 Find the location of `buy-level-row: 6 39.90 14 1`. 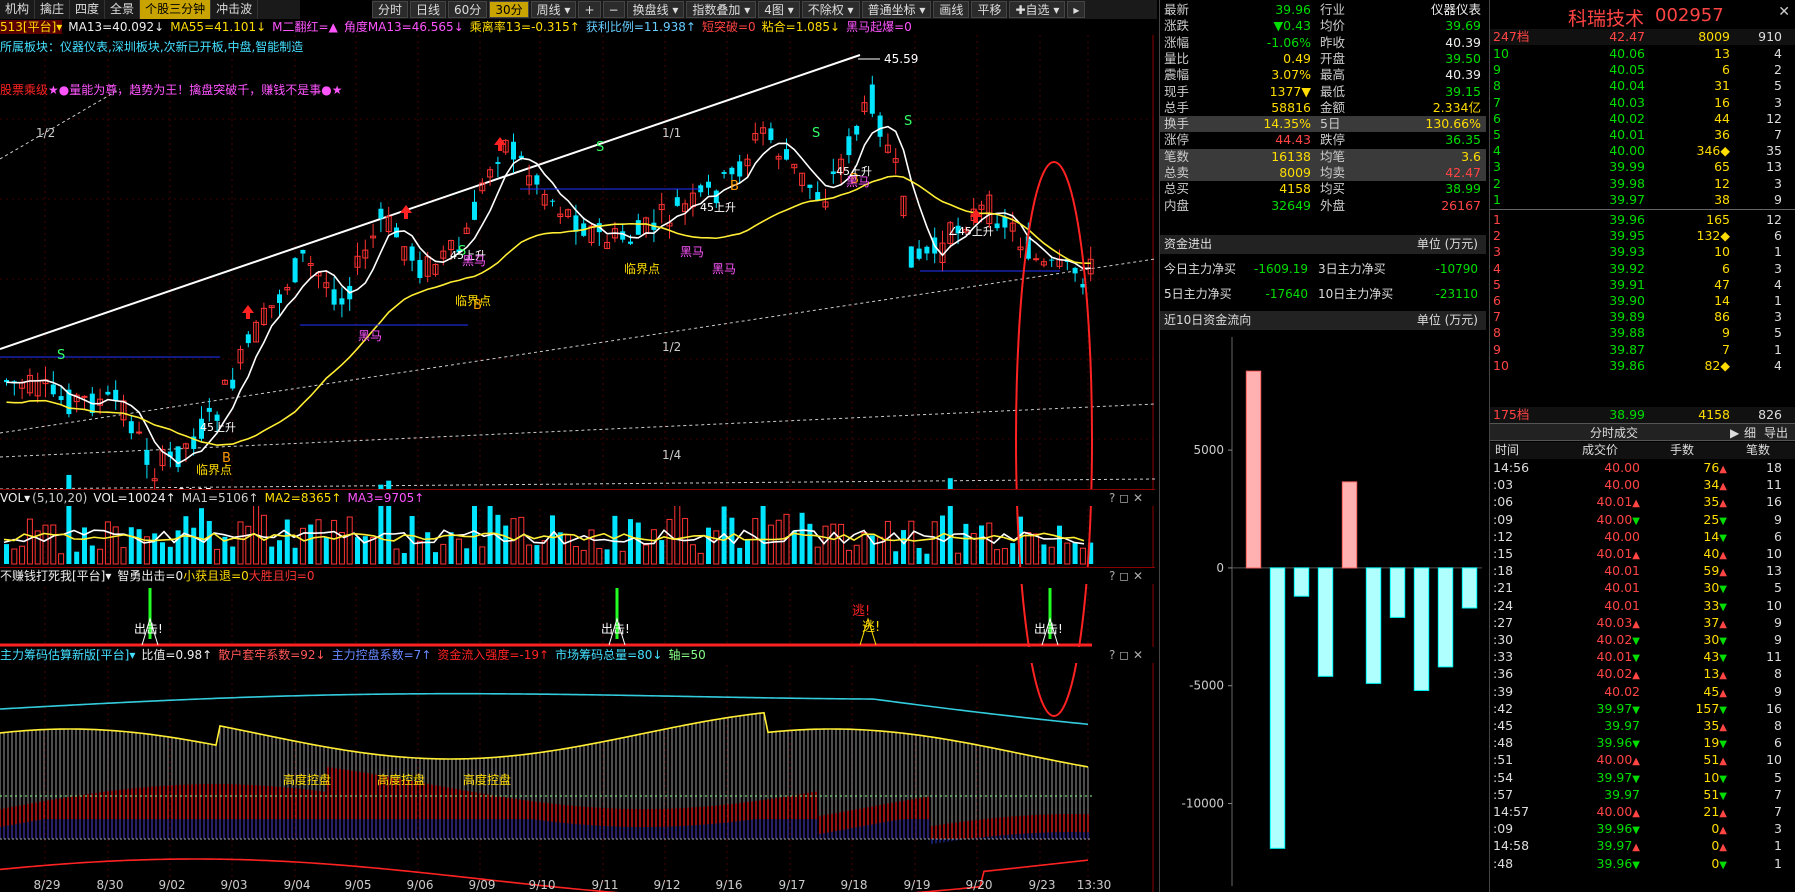

buy-level-row: 6 39.90 14 1 is located at coordinates (1642, 301).